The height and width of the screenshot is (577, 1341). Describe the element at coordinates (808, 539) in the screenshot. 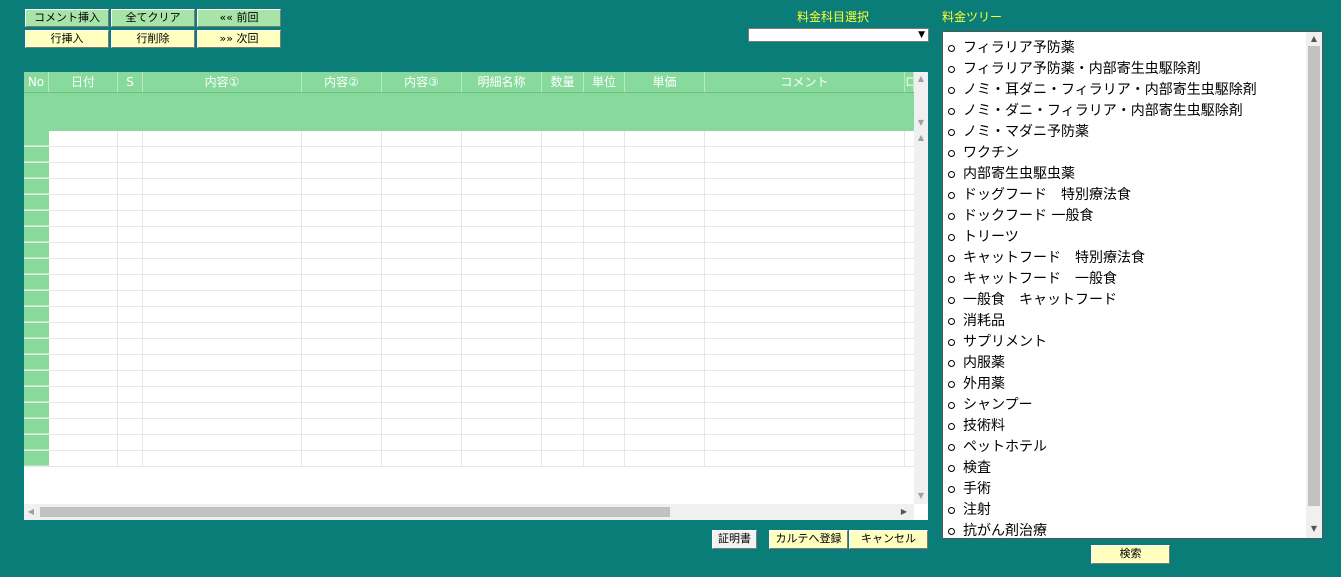

I see `register-karte-button: カルテへ登録` at that location.